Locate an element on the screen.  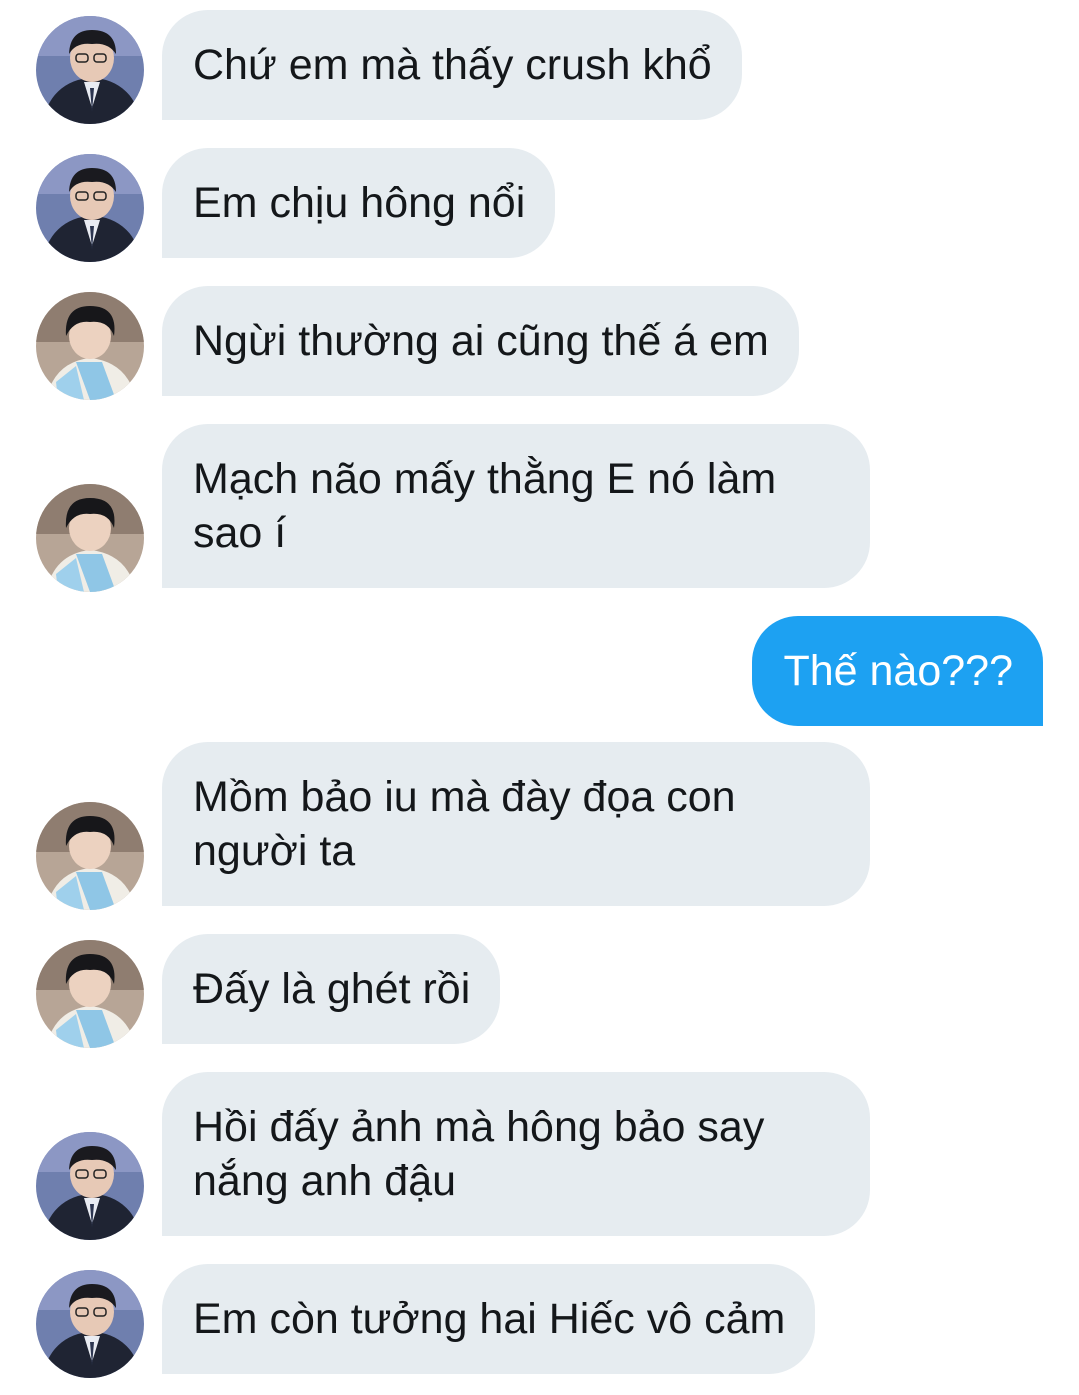
message-text: Mạch não mấy thằng E nó làm sao í is located at coordinates (485, 506).